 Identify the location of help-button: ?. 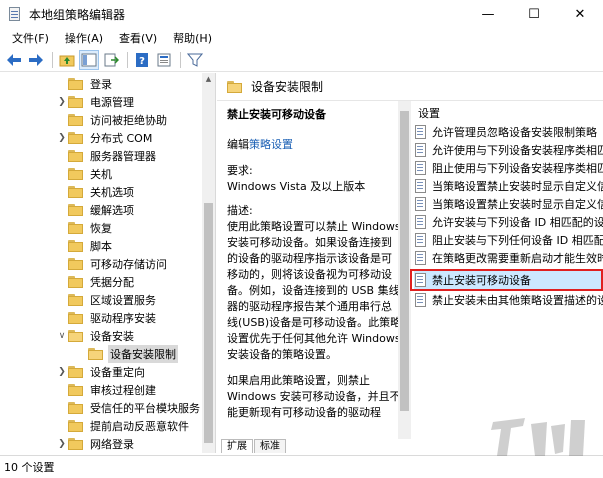
(142, 60).